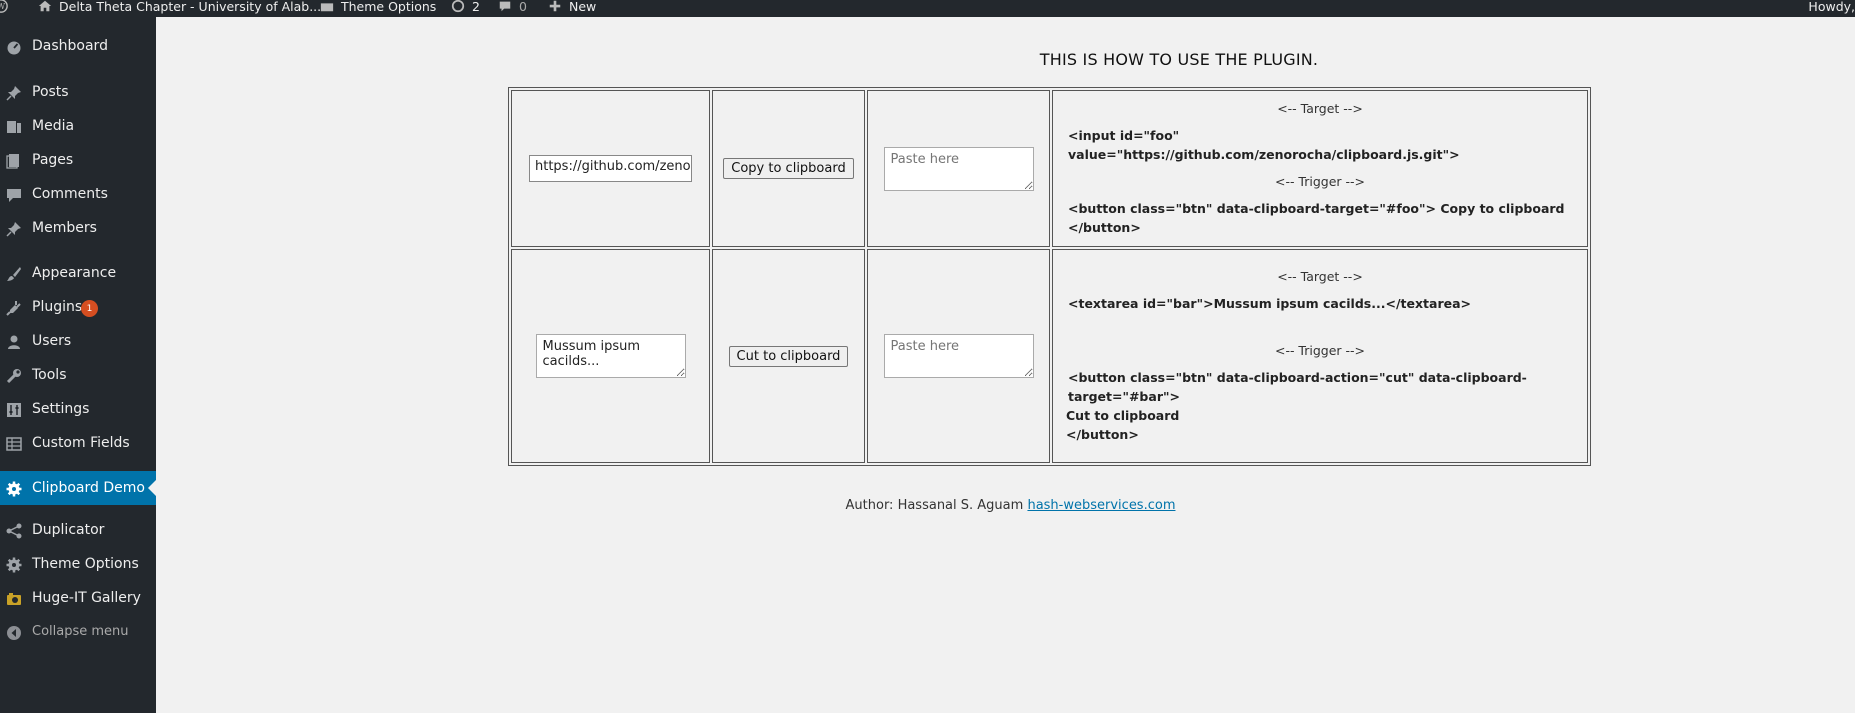 The height and width of the screenshot is (713, 1855). I want to click on theme-options-icon, so click(327, 7).